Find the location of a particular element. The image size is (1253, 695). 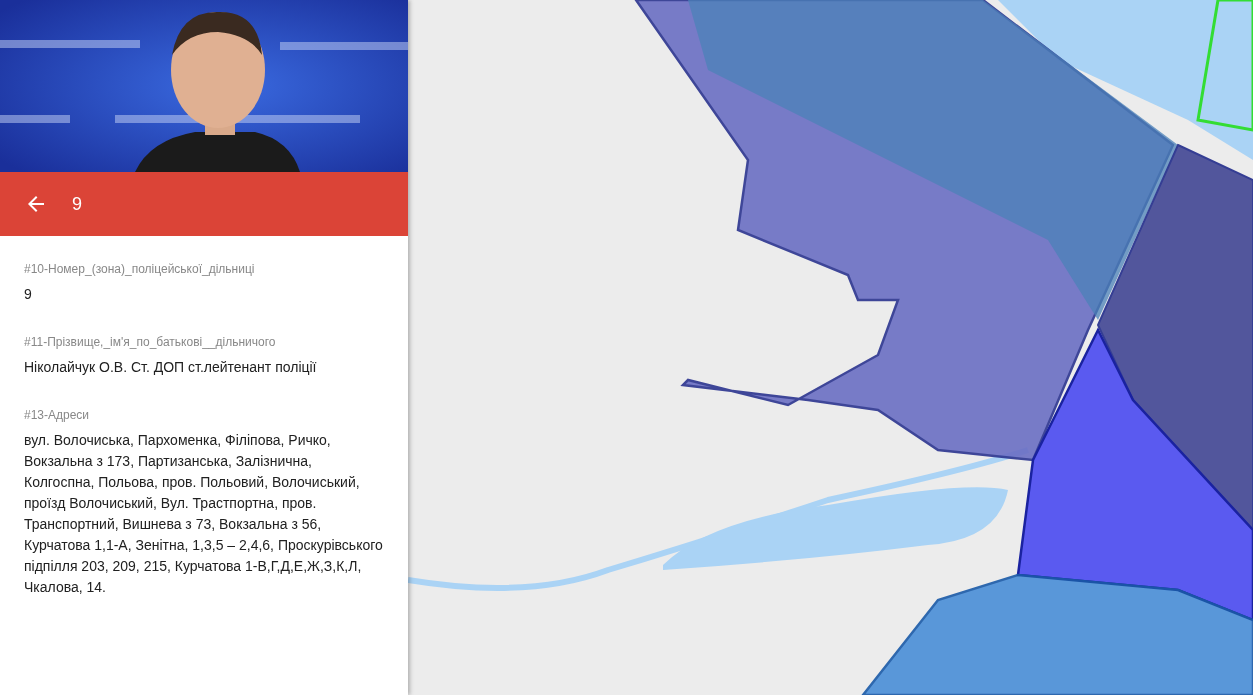

feature-title: 9 is located at coordinates (77, 204).